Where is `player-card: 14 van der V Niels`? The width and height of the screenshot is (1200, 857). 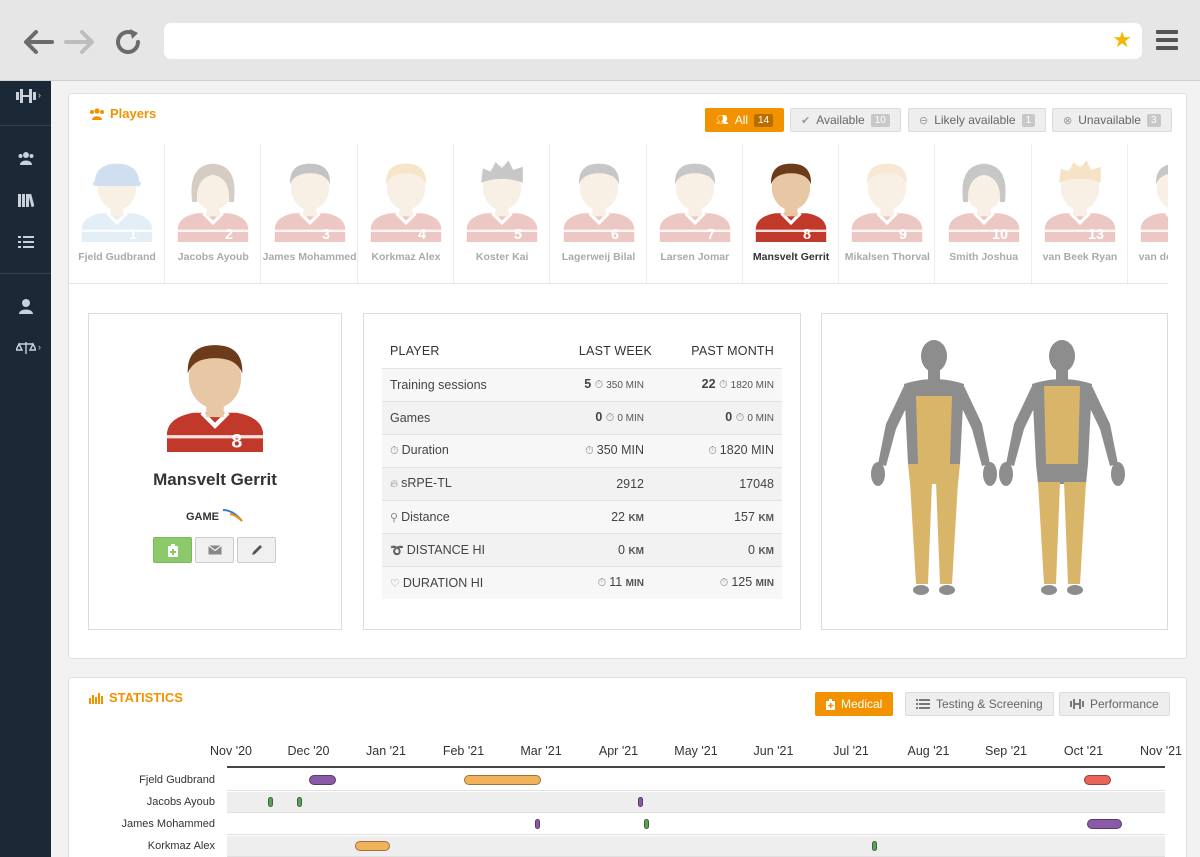
player-card: 14 van der V Niels is located at coordinates (1148, 213).